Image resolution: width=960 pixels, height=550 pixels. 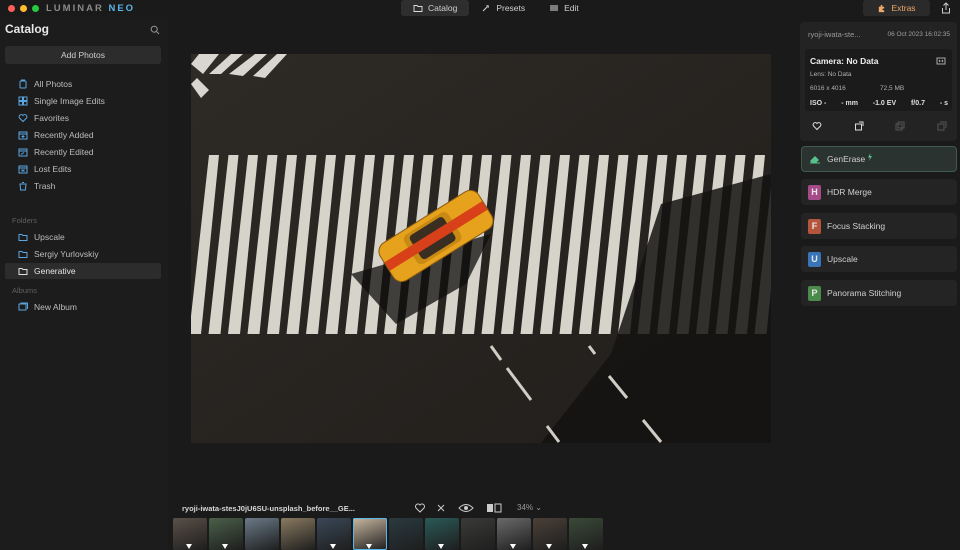 What do you see at coordinates (466, 508) in the screenshot?
I see `eye-icon` at bounding box center [466, 508].